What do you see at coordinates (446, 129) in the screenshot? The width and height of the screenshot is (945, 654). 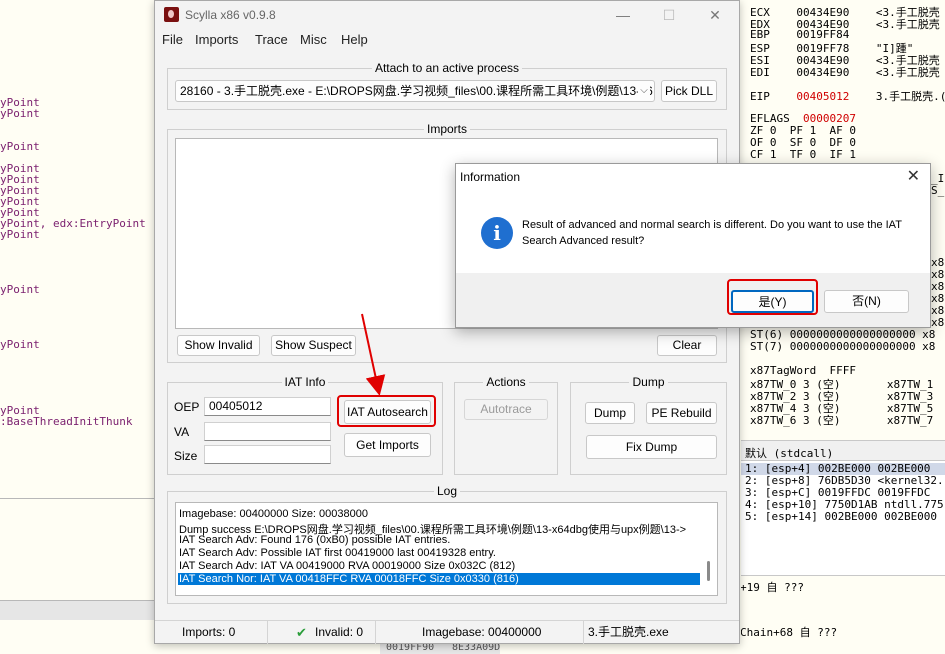 I see `imports-label: Imports` at bounding box center [446, 129].